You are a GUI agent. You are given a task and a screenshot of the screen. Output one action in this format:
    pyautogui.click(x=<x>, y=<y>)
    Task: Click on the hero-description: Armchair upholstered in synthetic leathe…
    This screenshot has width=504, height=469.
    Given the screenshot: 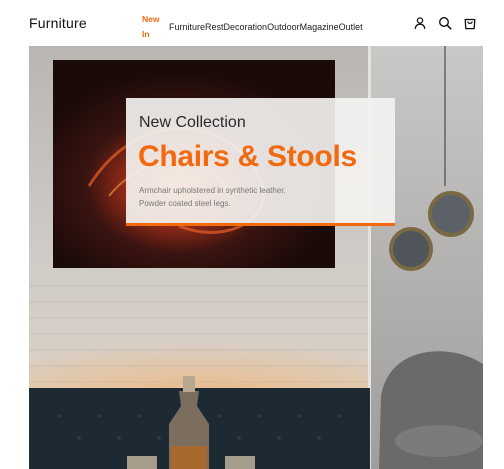 What is the action you would take?
    pyautogui.click(x=259, y=197)
    